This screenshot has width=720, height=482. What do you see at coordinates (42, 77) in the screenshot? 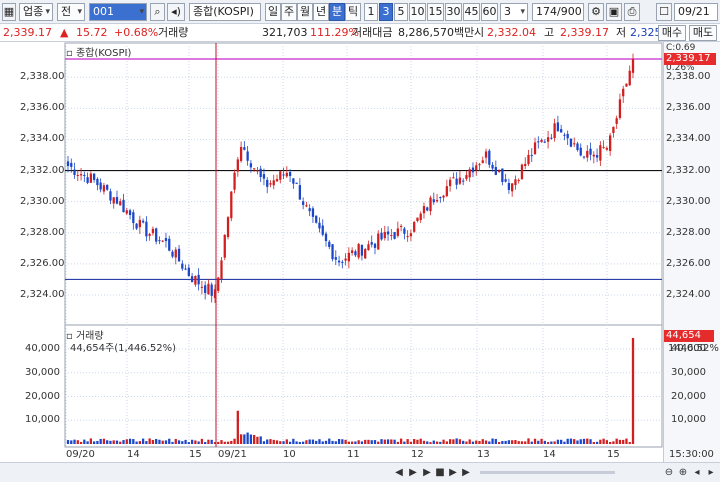
I see `price-y-tick: 2,338.00` at bounding box center [42, 77].